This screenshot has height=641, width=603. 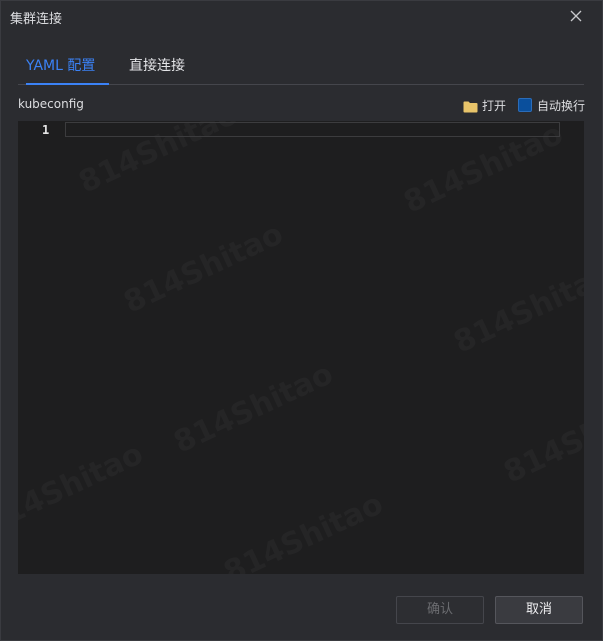 I want to click on confirm-button: 确认, so click(x=440, y=610).